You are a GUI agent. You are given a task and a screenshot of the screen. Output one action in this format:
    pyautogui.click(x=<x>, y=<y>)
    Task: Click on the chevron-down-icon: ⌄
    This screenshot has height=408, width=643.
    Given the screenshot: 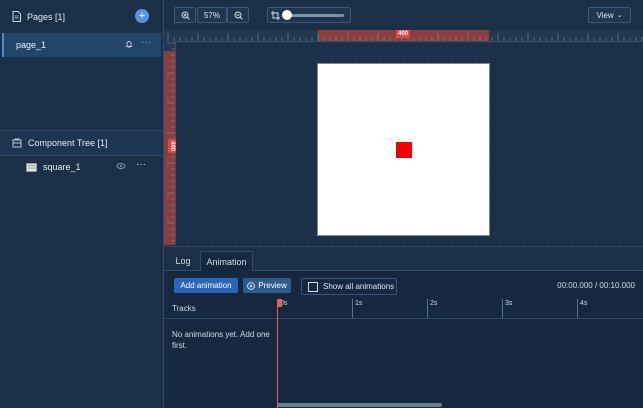 What is the action you would take?
    pyautogui.click(x=619, y=15)
    